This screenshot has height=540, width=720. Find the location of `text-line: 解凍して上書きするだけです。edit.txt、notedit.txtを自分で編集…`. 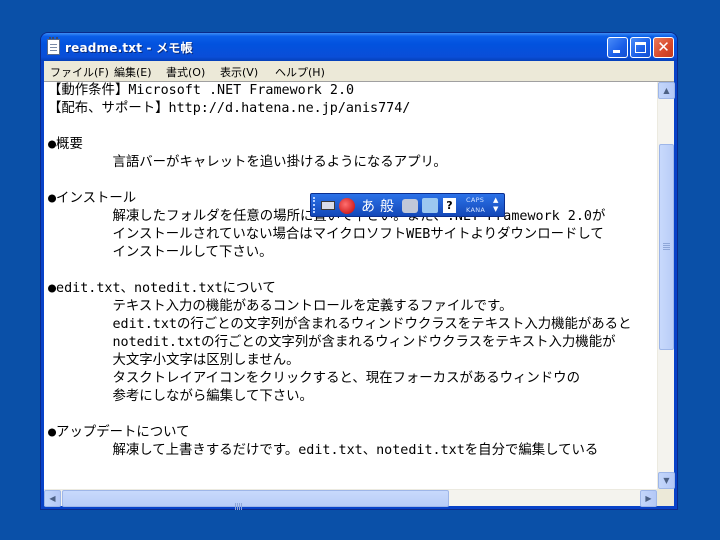

text-line: 解凍して上書きするだけです。edit.txt、notedit.txtを自分で編集… is located at coordinates (323, 450).